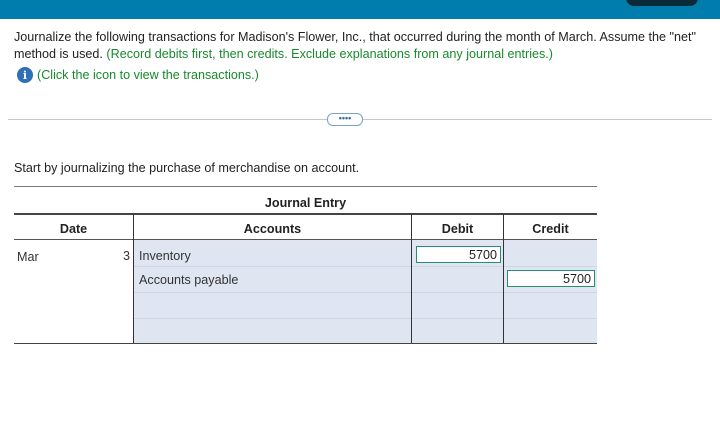 The width and height of the screenshot is (720, 437). What do you see at coordinates (458, 254) in the screenshot?
I see `debit-amount-field: 5700` at bounding box center [458, 254].